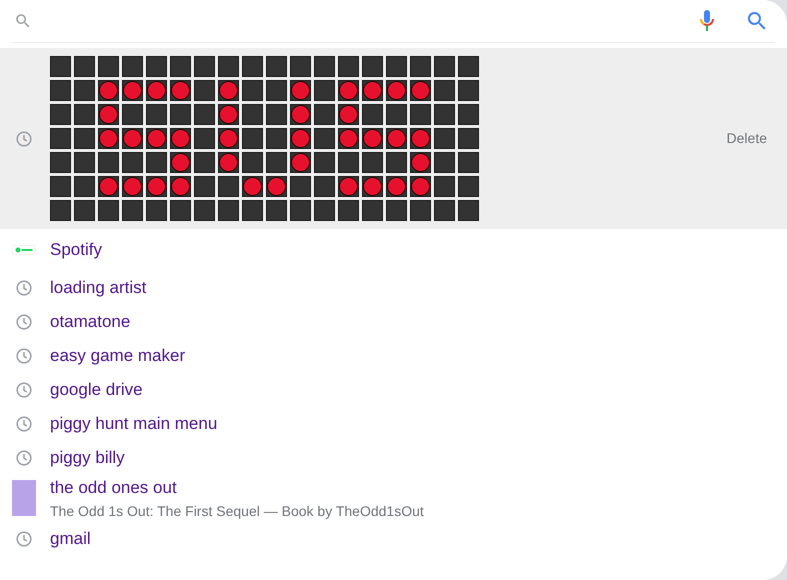 The width and height of the screenshot is (787, 580). Describe the element at coordinates (70, 539) in the screenshot. I see `suggestion-text: gmail` at that location.